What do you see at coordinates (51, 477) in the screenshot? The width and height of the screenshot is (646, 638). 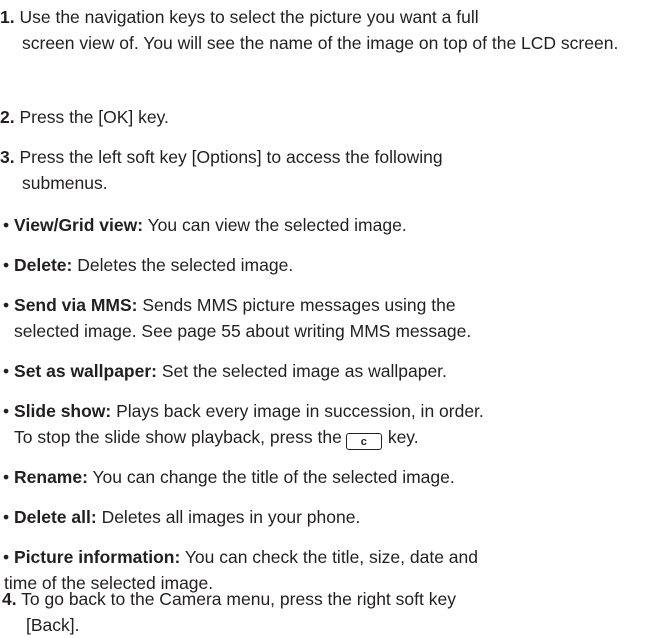 I see `submenu-term: Rename:` at bounding box center [51, 477].